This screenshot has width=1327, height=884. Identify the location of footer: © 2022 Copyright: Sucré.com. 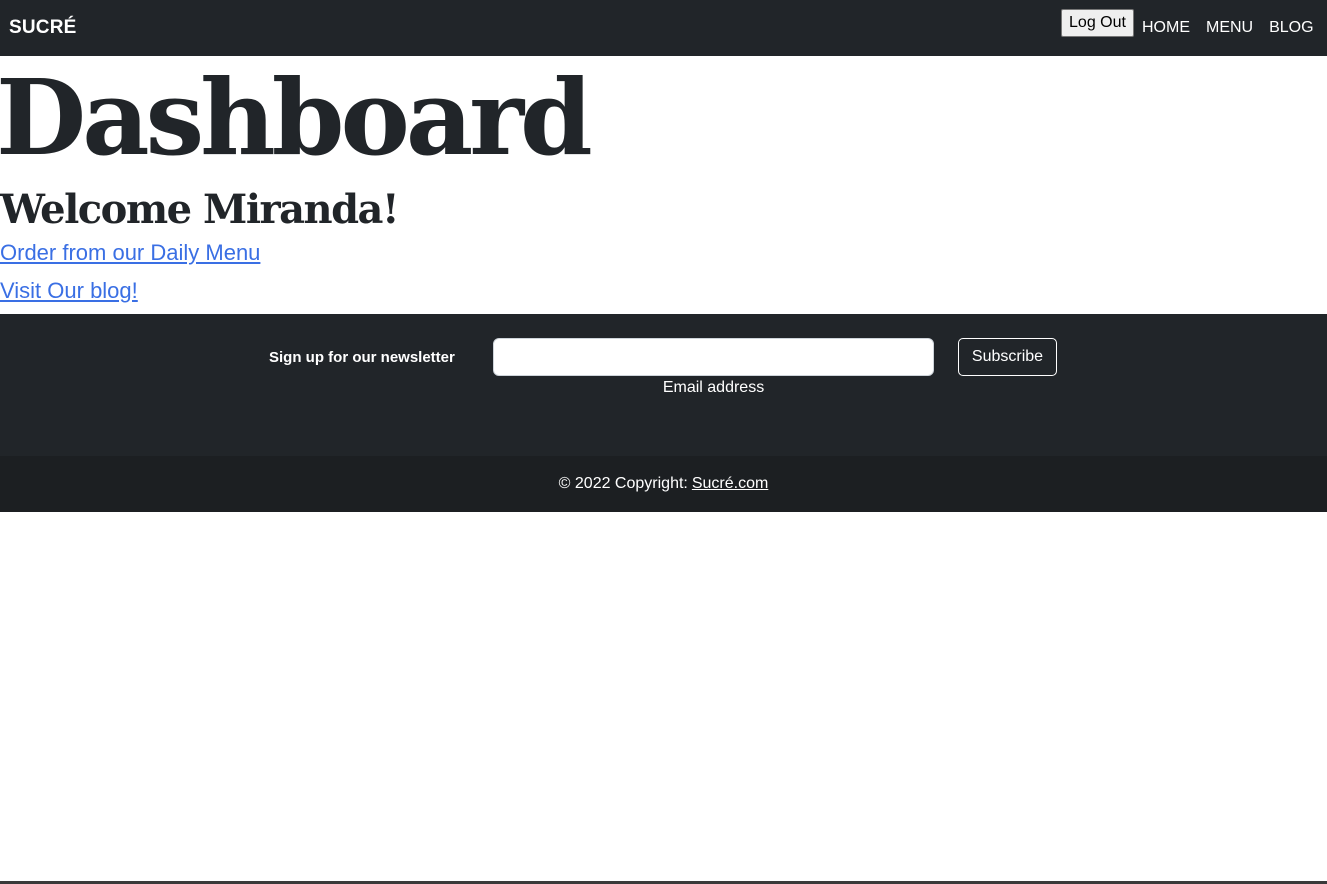
(663, 484).